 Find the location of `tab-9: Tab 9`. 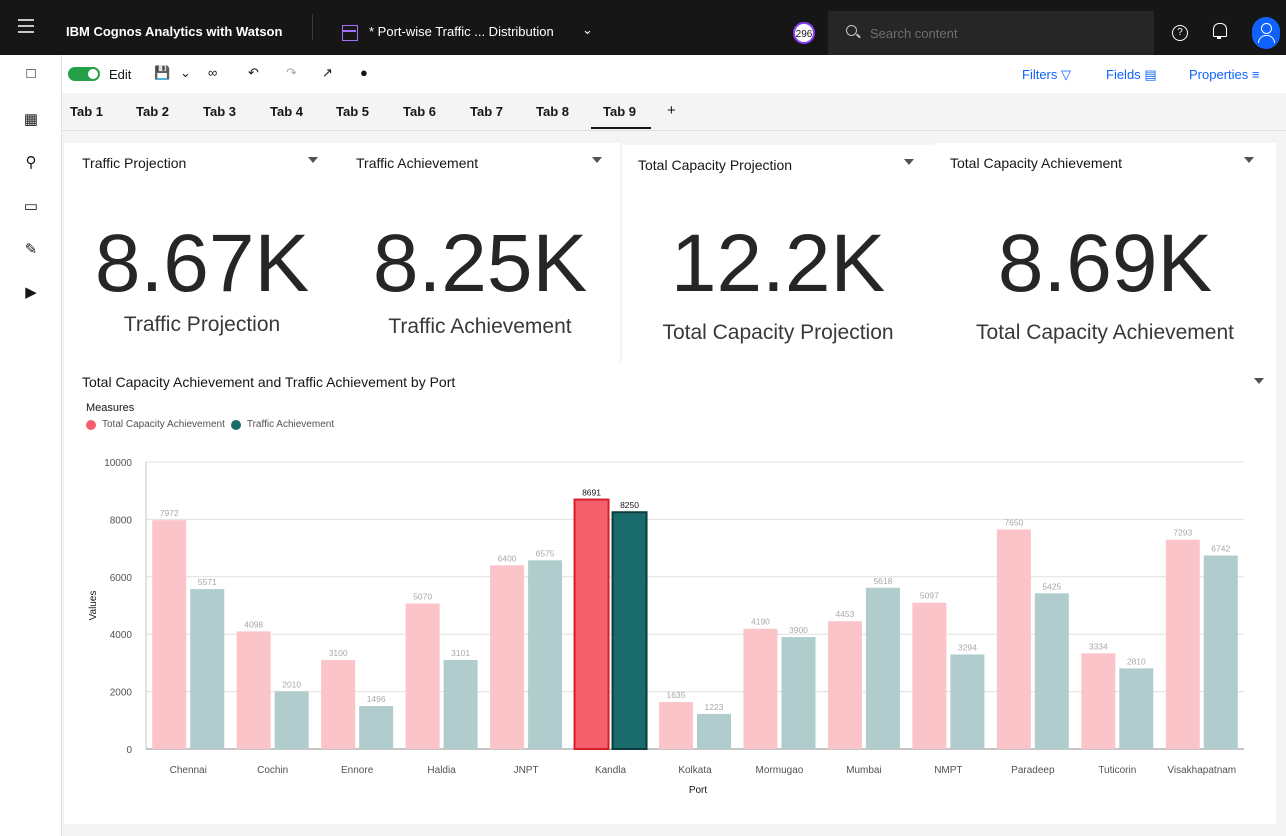

tab-9: Tab 9 is located at coordinates (621, 116).